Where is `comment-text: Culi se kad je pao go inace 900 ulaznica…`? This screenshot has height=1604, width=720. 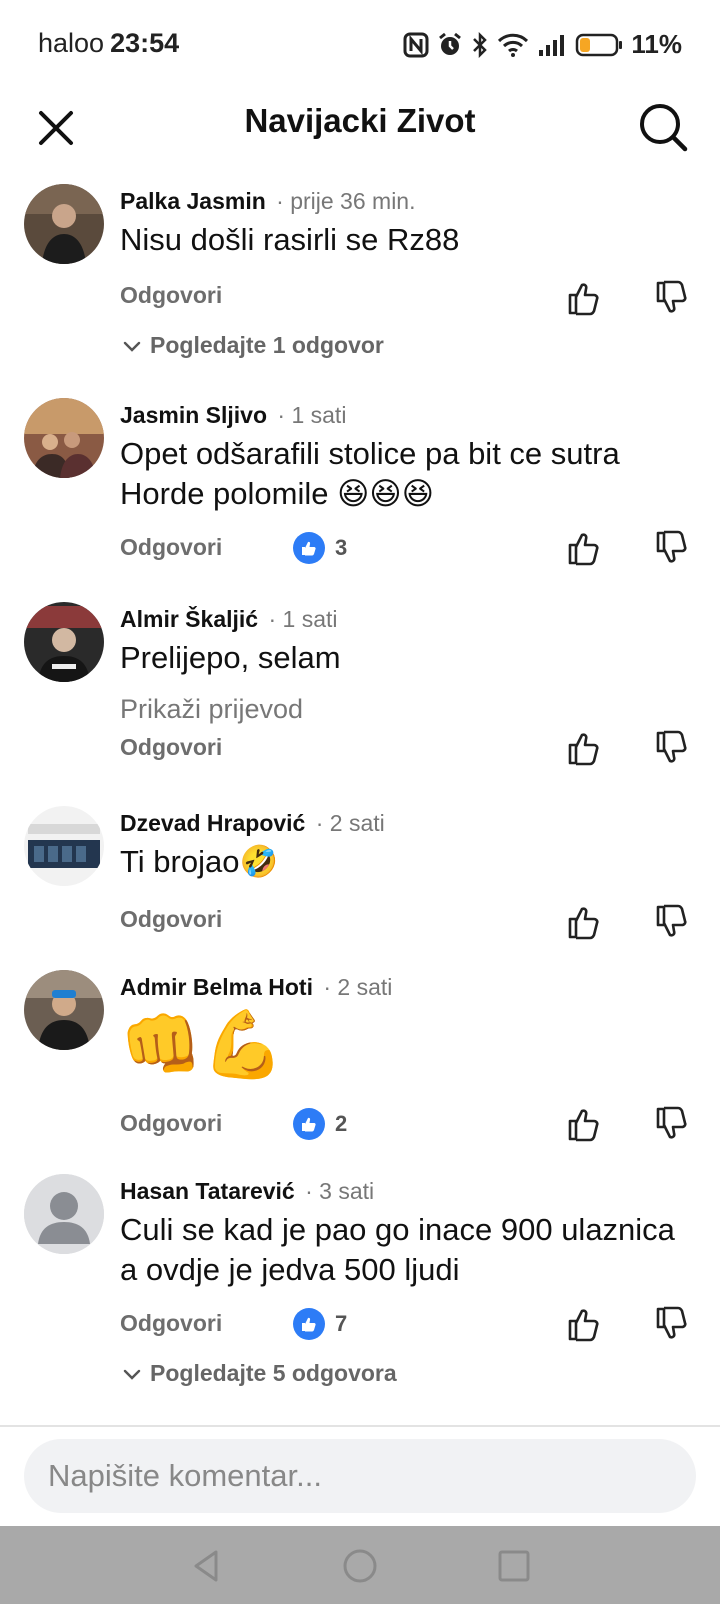 comment-text: Culi se kad je pao go inace 900 ulaznica… is located at coordinates (397, 1249).